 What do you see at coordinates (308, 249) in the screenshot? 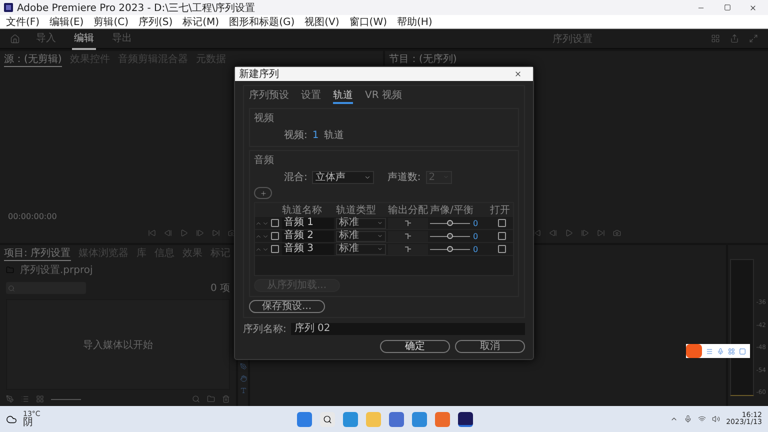
I see `track-name-field: 音频 3` at bounding box center [308, 249].